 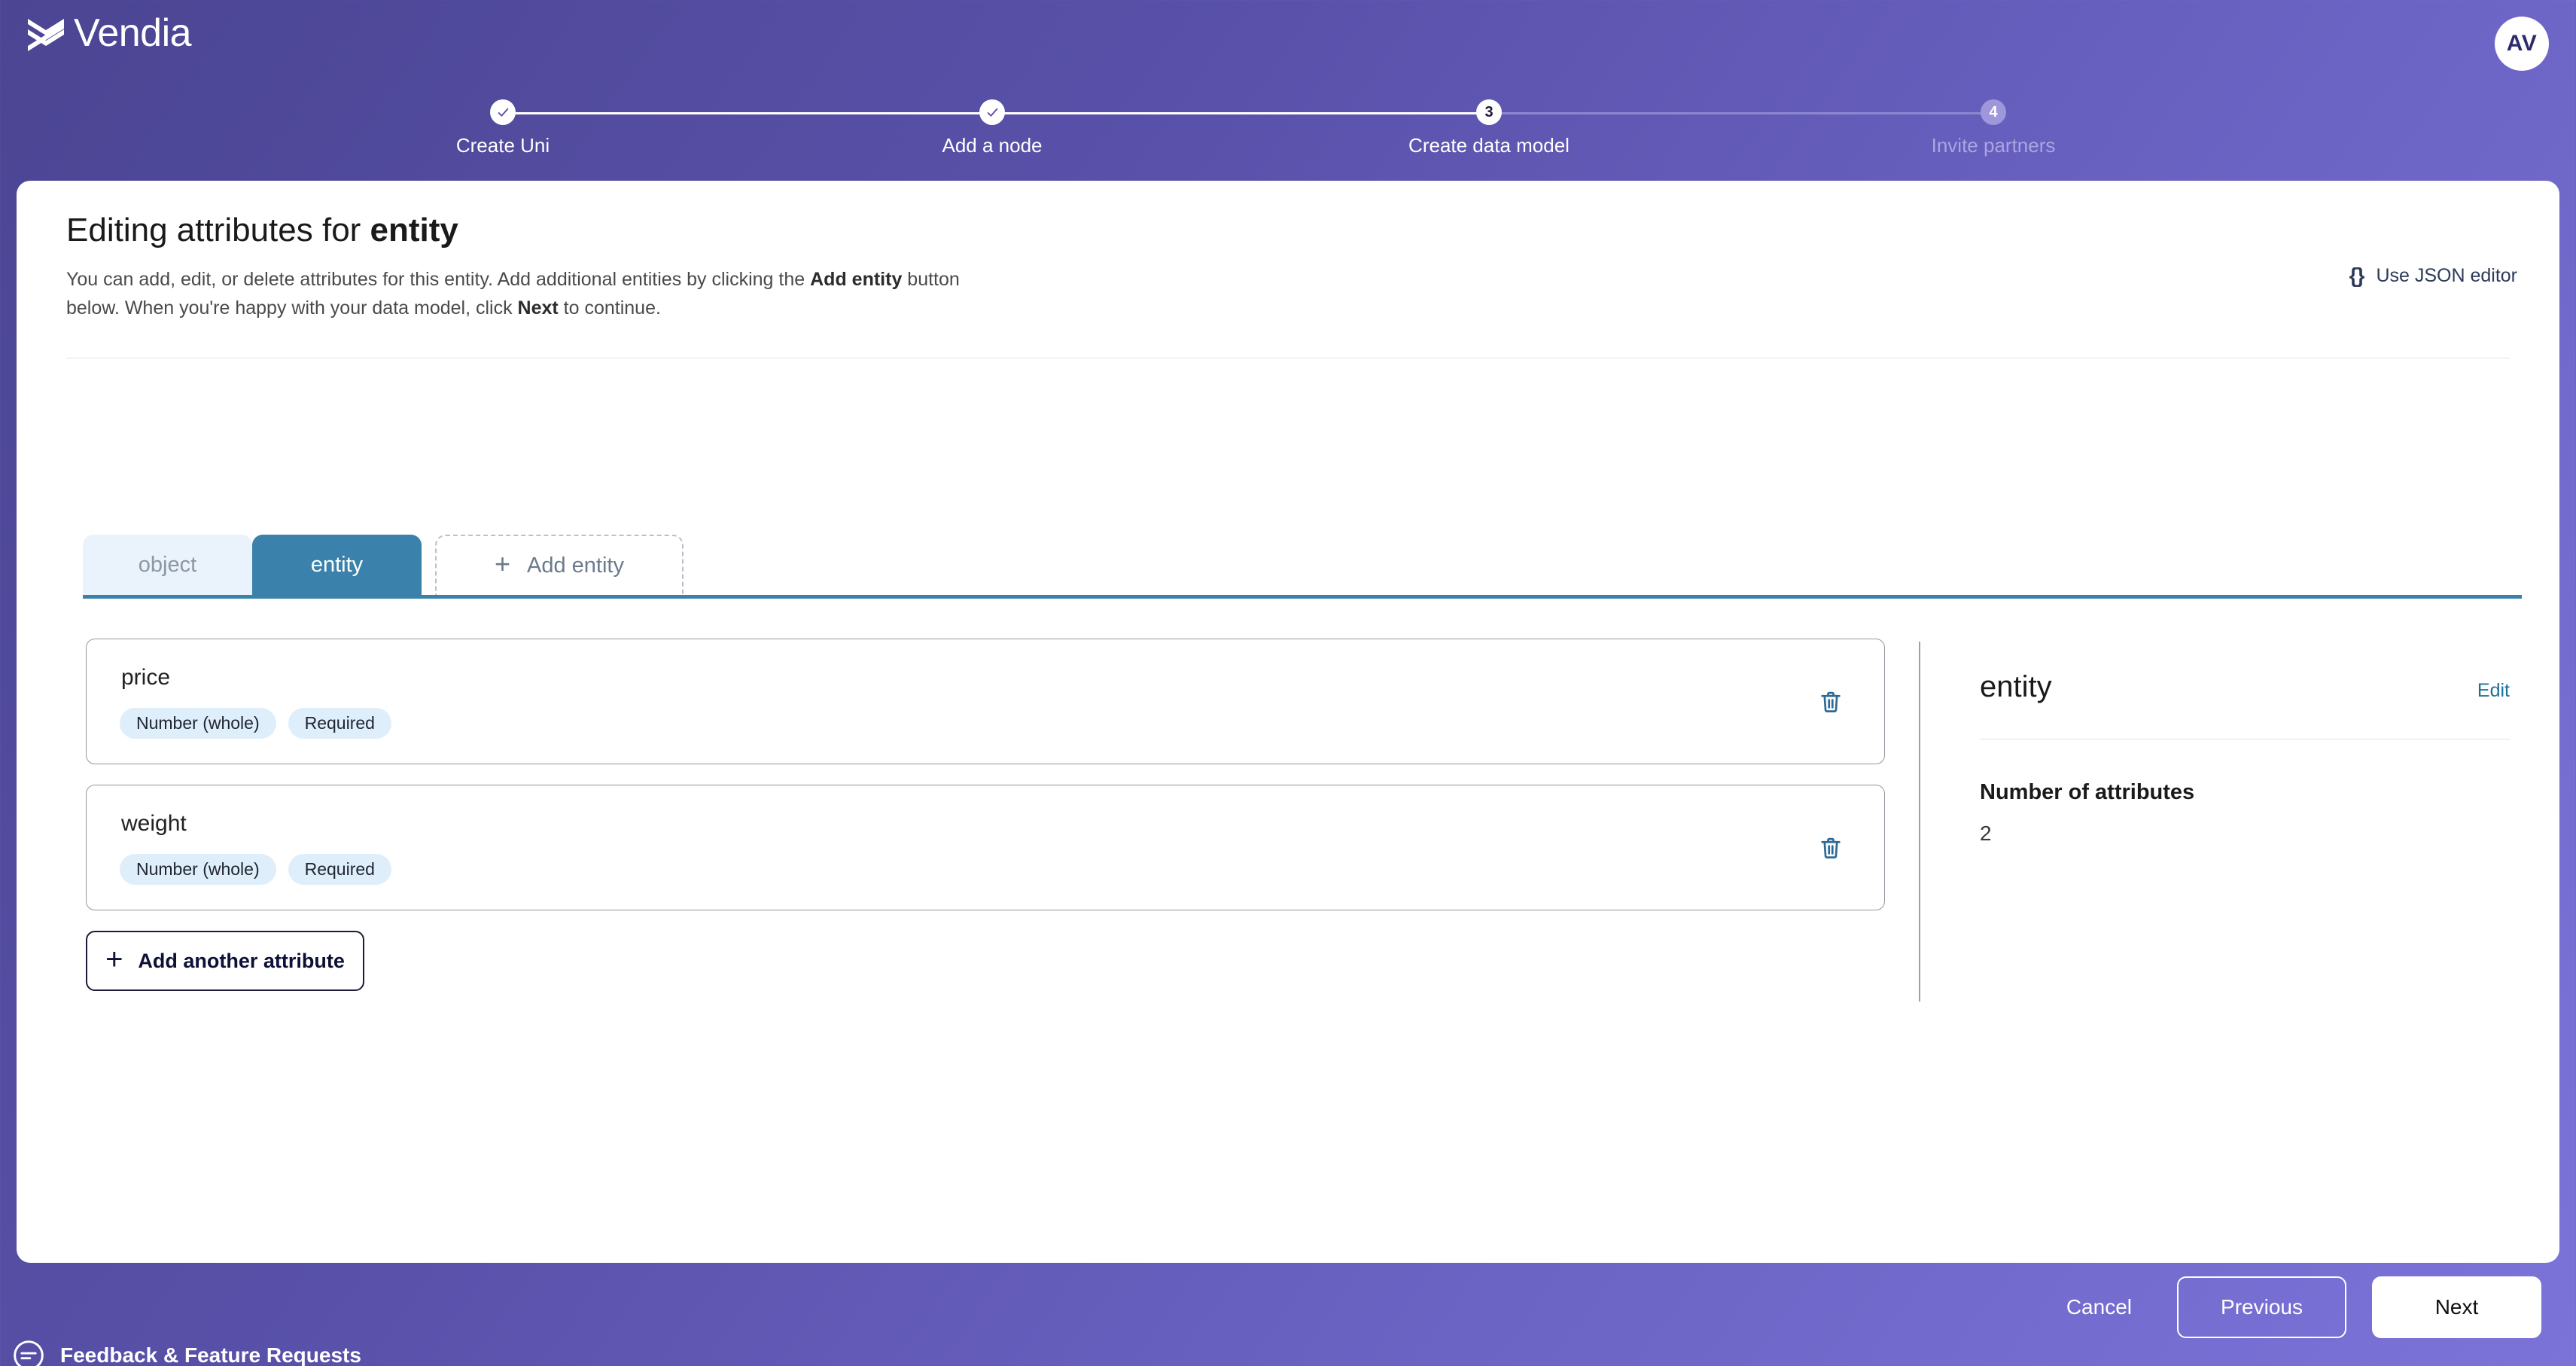 I want to click on entity-tabs: object entity + Add entity, so click(x=384, y=565).